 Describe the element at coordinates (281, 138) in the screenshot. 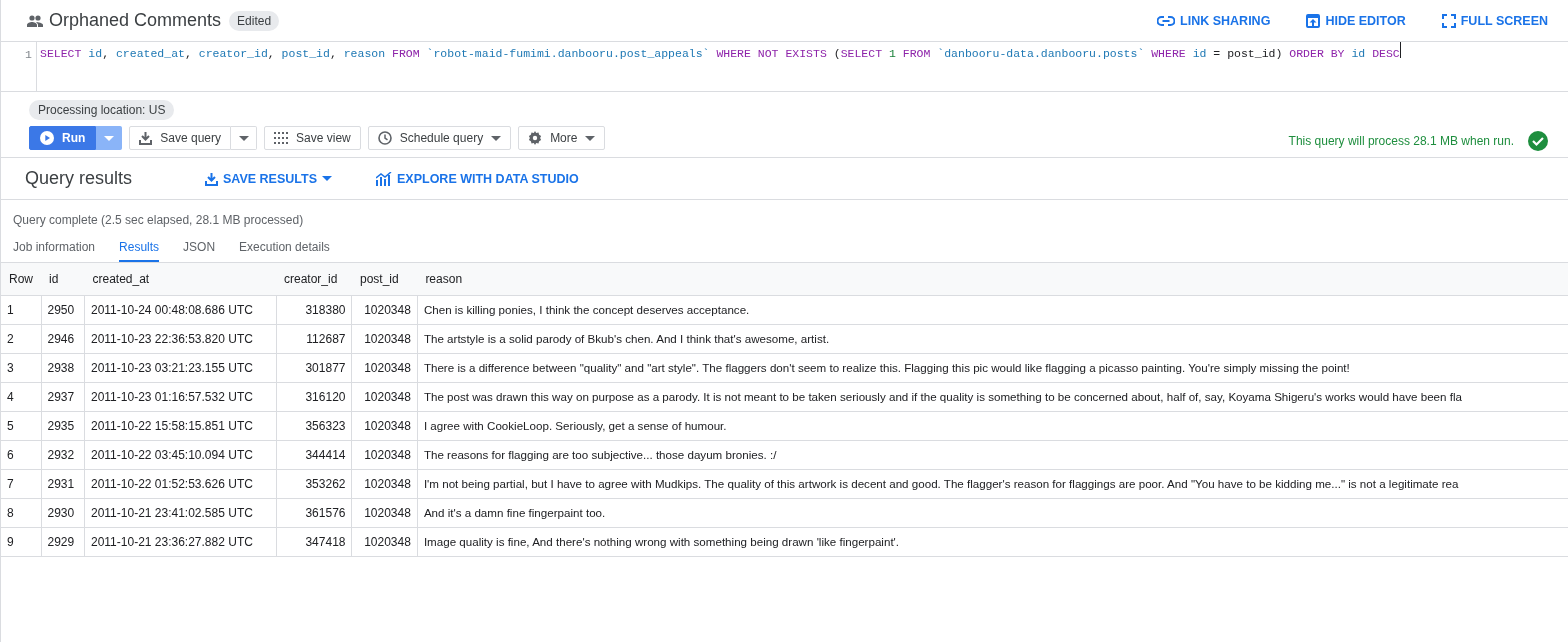

I see `dotted-grid-icon` at that location.